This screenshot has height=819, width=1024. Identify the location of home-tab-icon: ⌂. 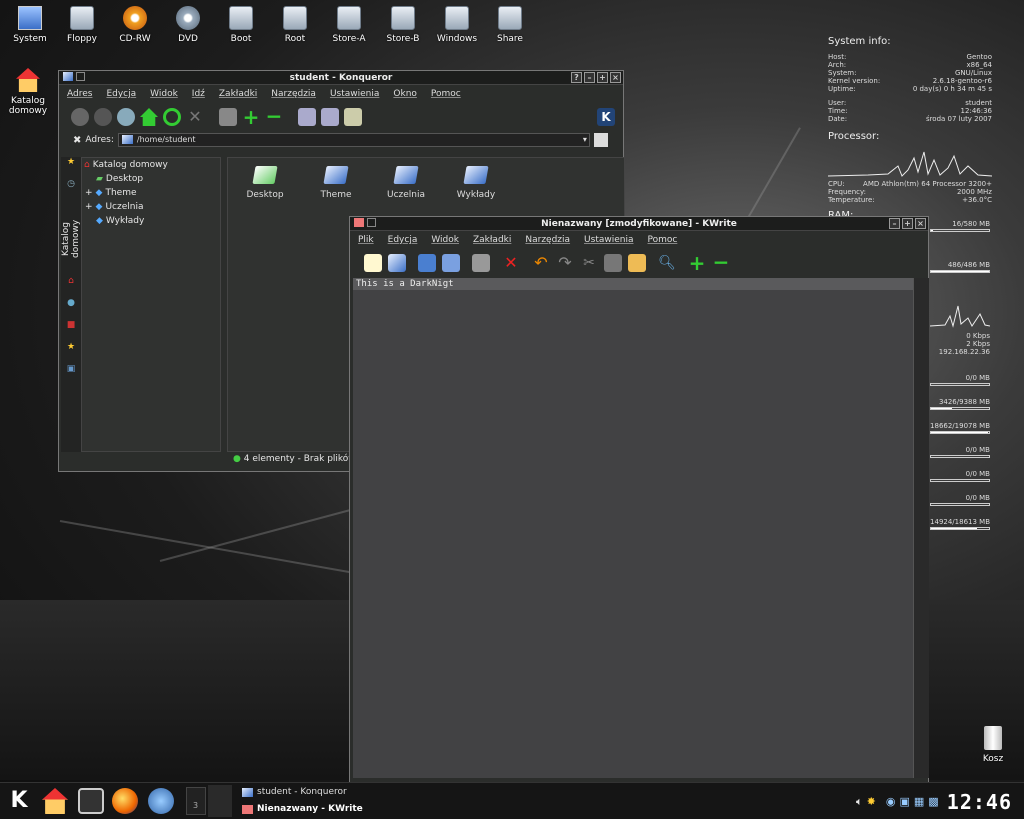
(71, 287).